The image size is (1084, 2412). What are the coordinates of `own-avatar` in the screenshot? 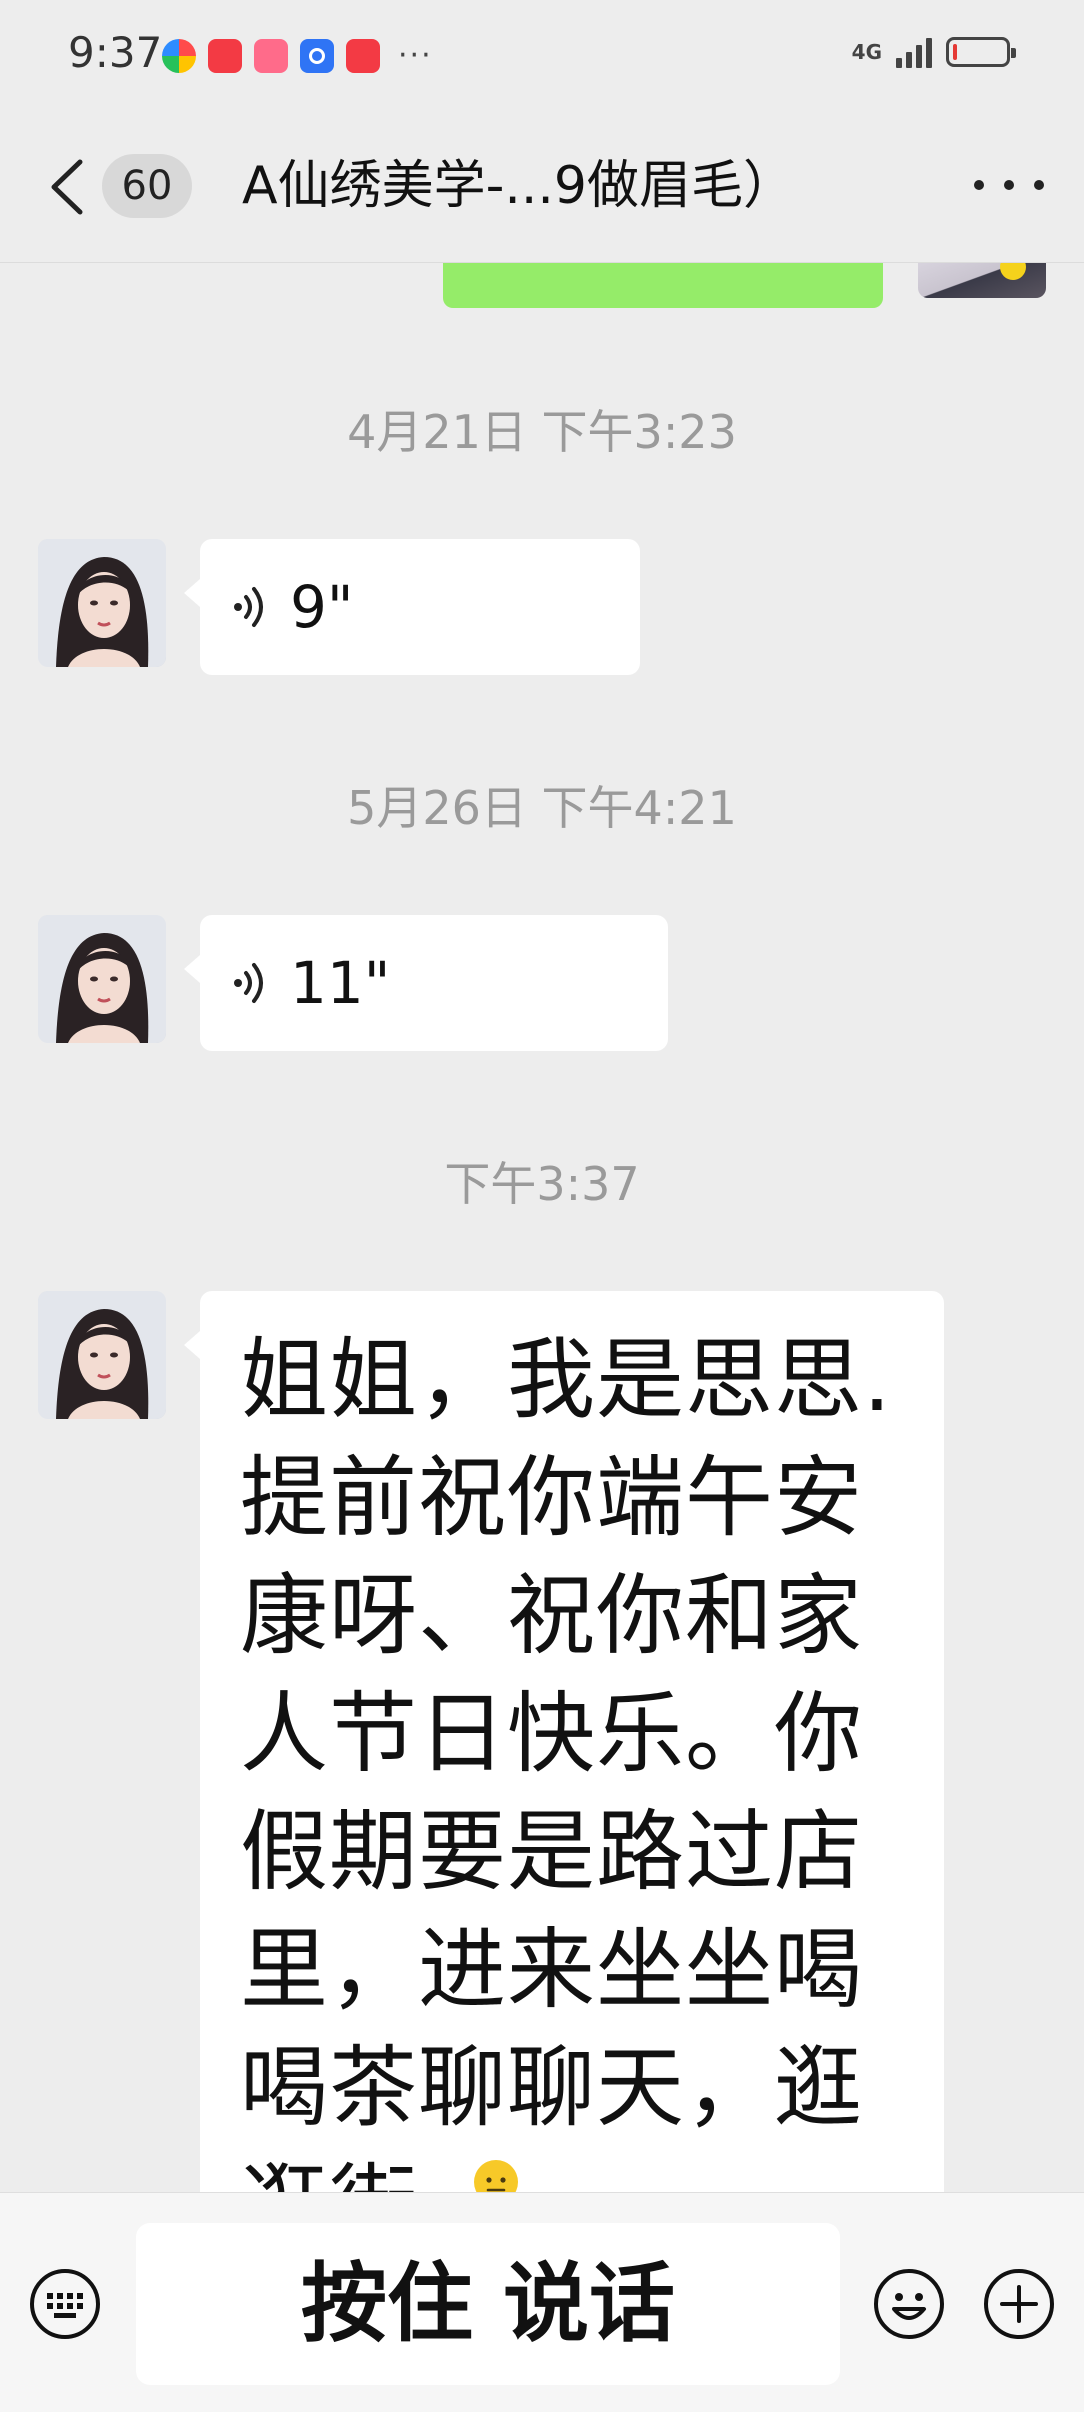 It's located at (982, 280).